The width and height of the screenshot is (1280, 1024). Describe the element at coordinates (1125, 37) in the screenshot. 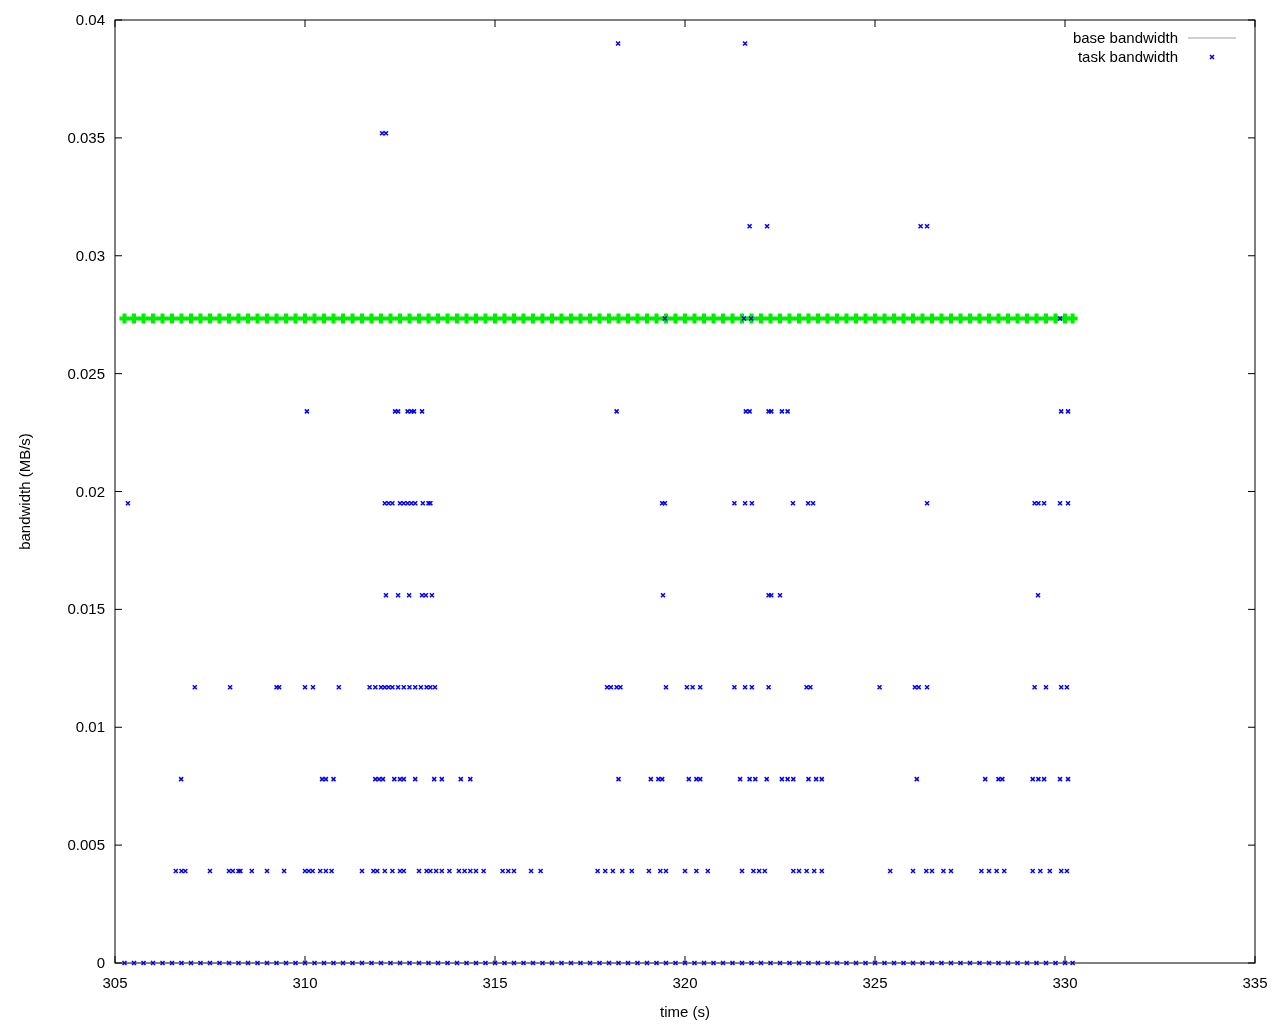

I see `legend-label: base bandwidth` at that location.